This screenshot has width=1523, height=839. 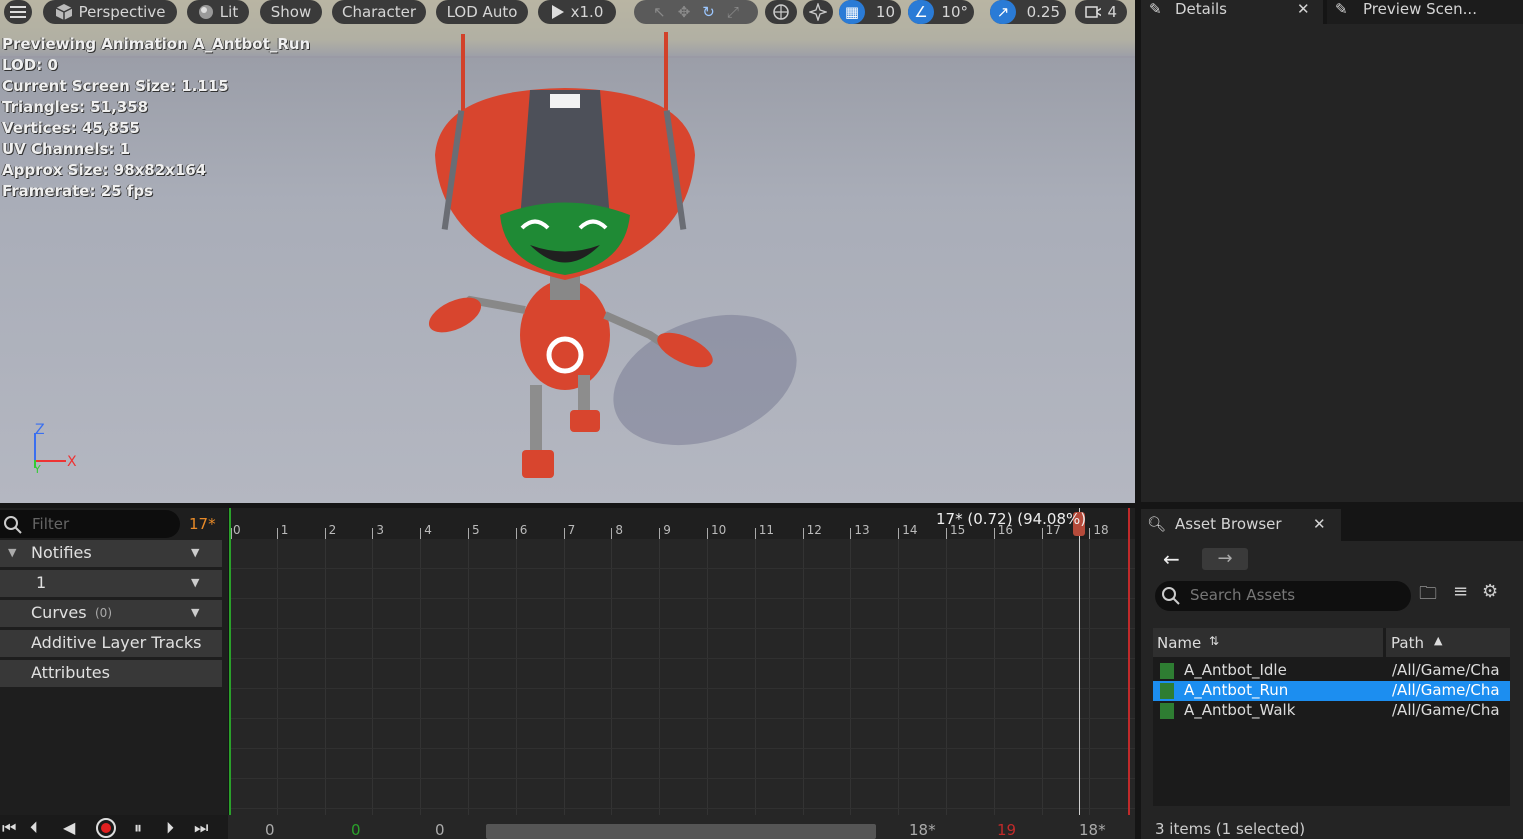 What do you see at coordinates (356, 830) in the screenshot?
I see `play-start-value: 0` at bounding box center [356, 830].